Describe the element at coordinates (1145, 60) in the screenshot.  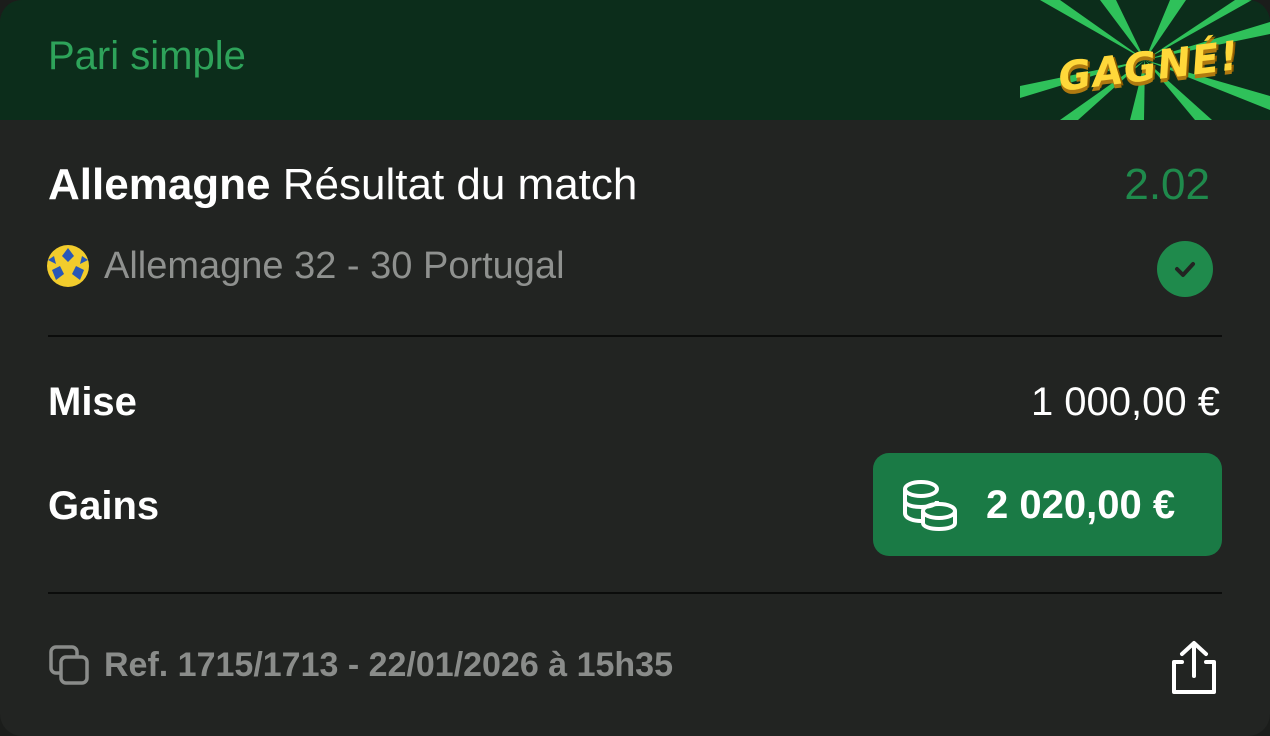
I see `won-badge: GAGNÉ!` at that location.